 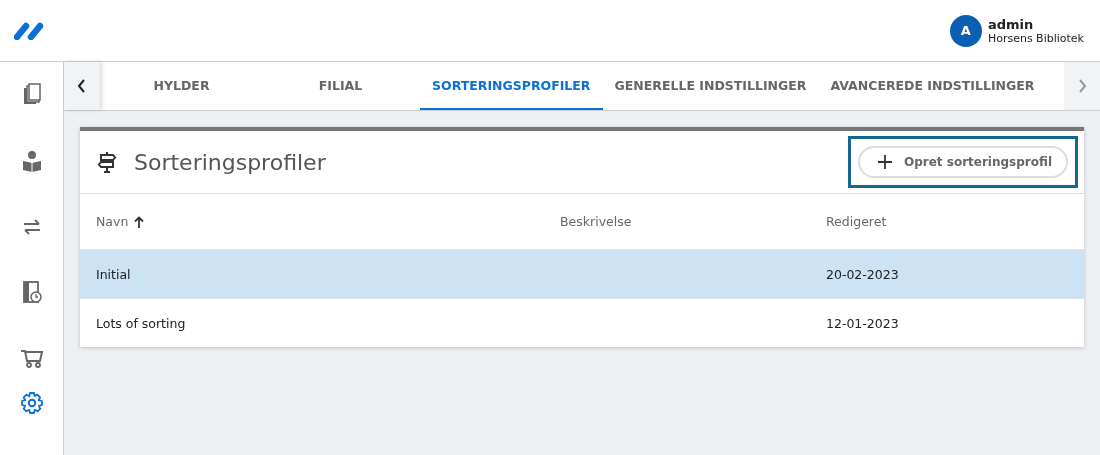 I want to click on table-cell: 20-02-2023, so click(x=862, y=274).